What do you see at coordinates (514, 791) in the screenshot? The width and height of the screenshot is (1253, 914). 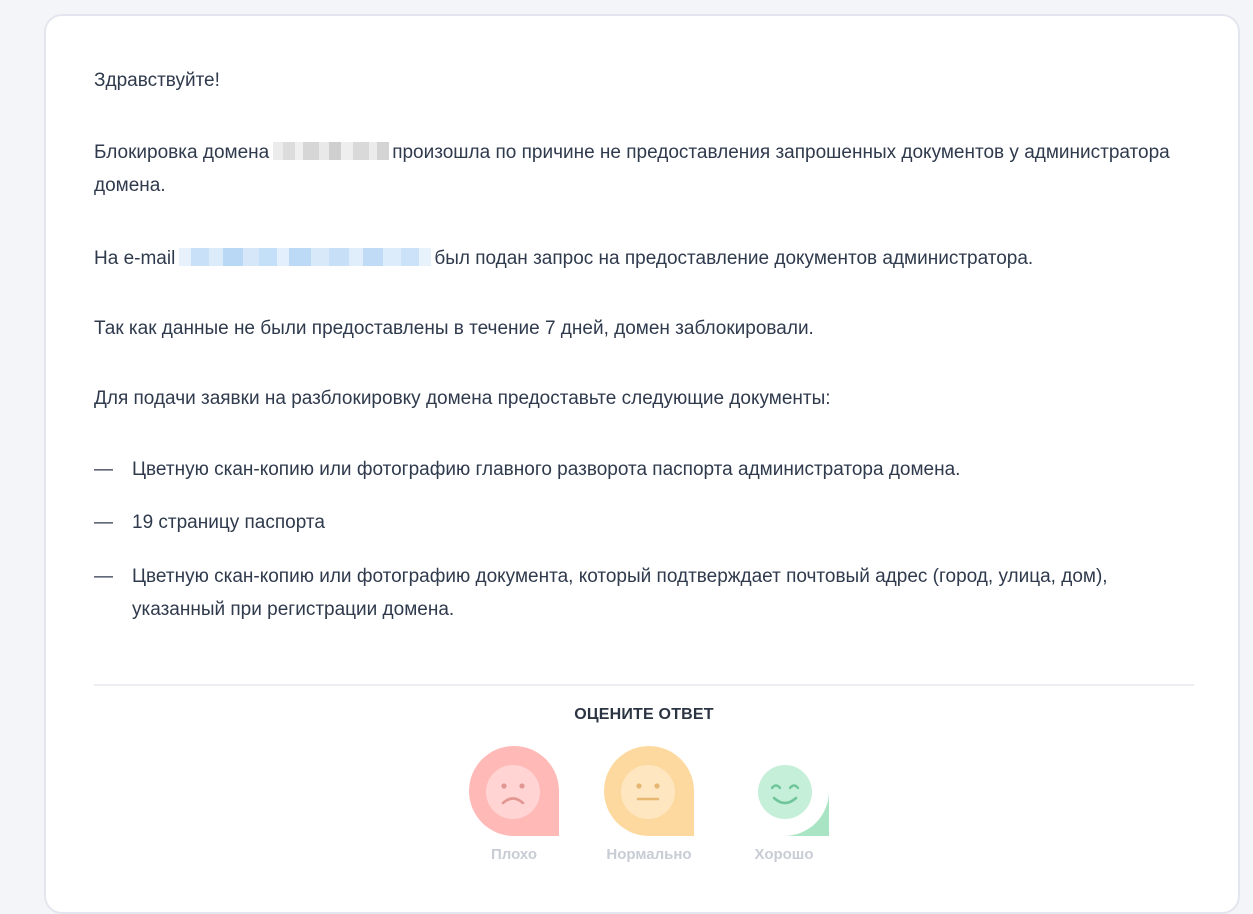 I see `sad-face-icon` at bounding box center [514, 791].